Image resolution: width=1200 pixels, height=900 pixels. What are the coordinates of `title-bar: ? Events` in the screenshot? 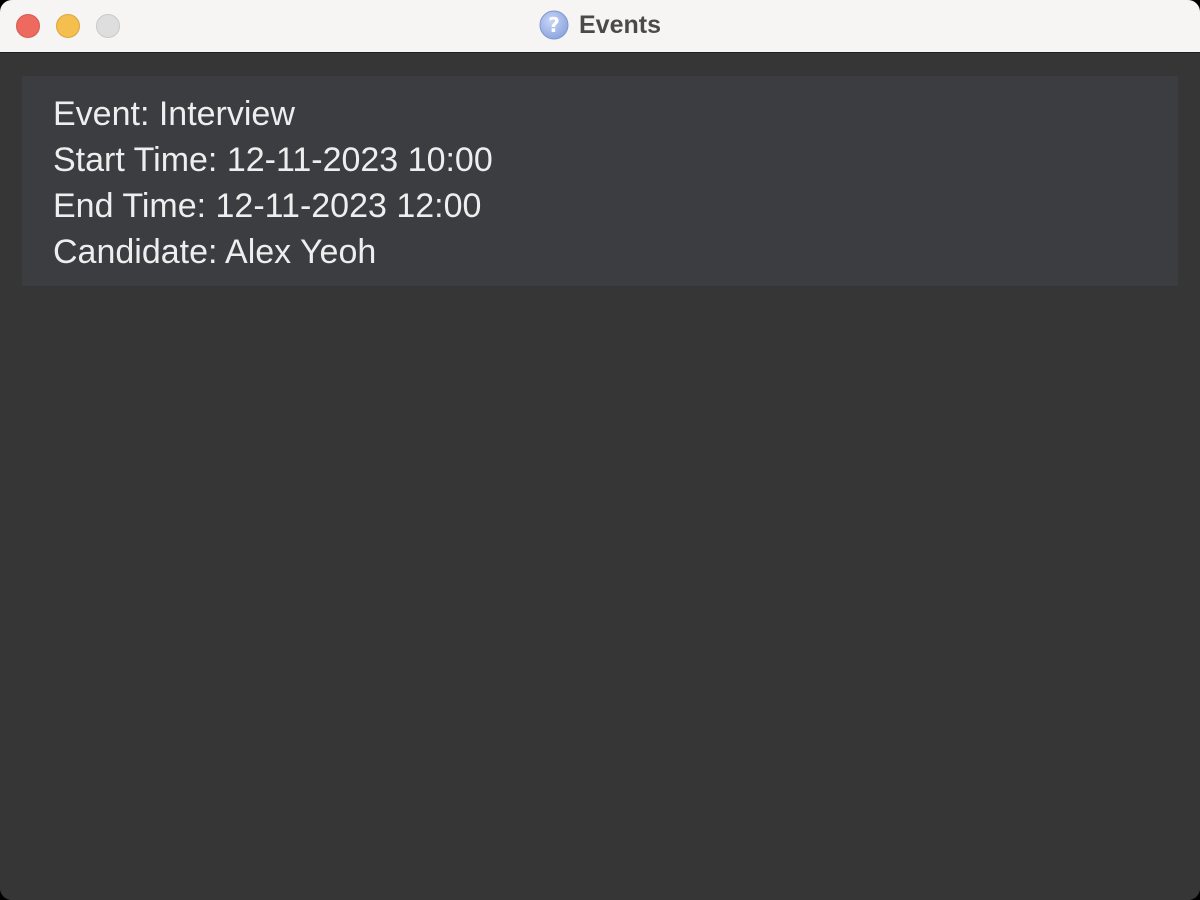 It's located at (600, 26).